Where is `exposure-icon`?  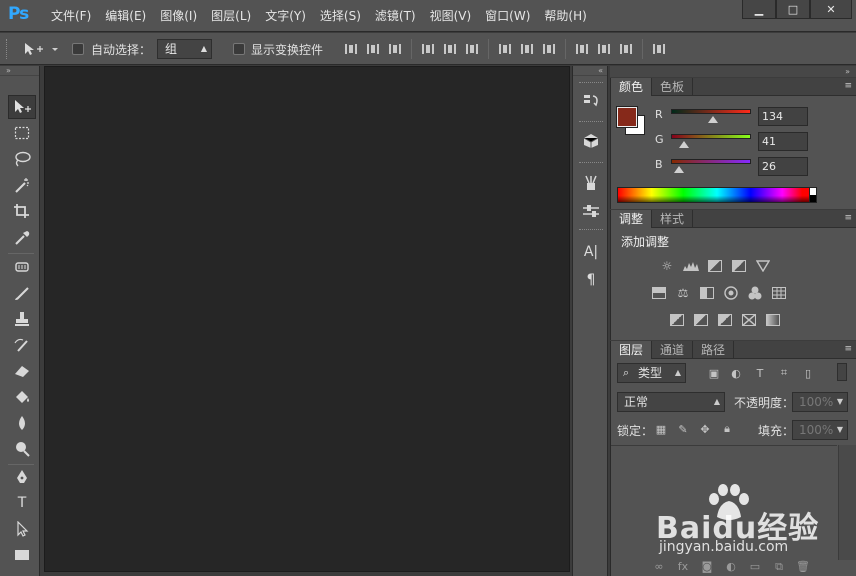
exposure-icon is located at coordinates (739, 266).